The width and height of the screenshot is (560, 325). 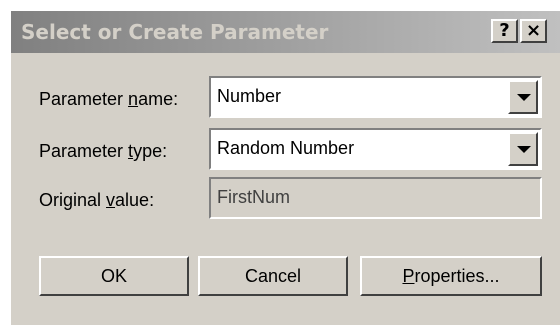 I want to click on parameter-type-label: Parameter type:, so click(x=103, y=151).